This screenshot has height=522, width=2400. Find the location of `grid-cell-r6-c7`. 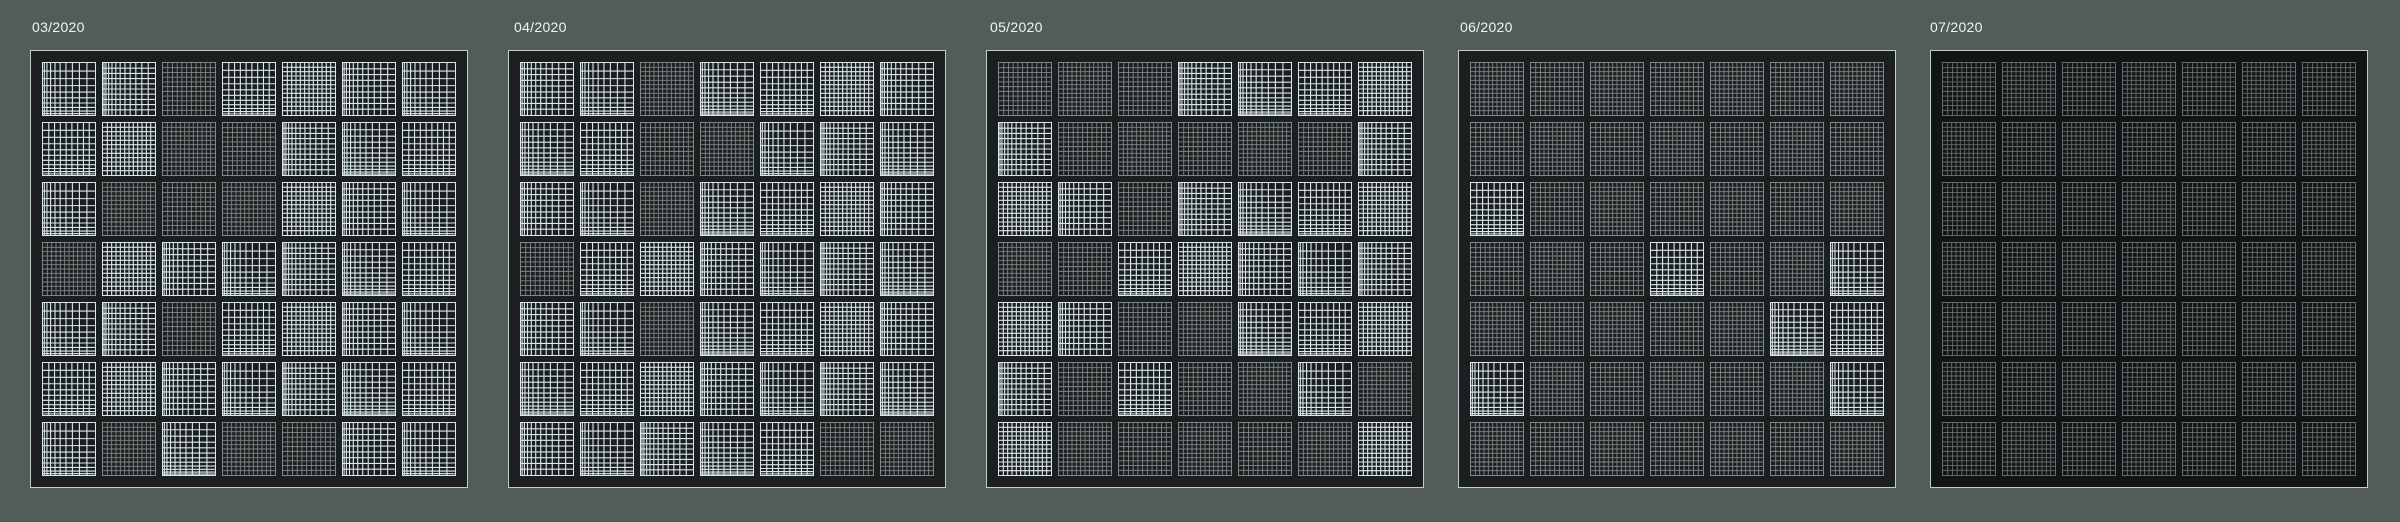

grid-cell-r6-c7 is located at coordinates (429, 389).